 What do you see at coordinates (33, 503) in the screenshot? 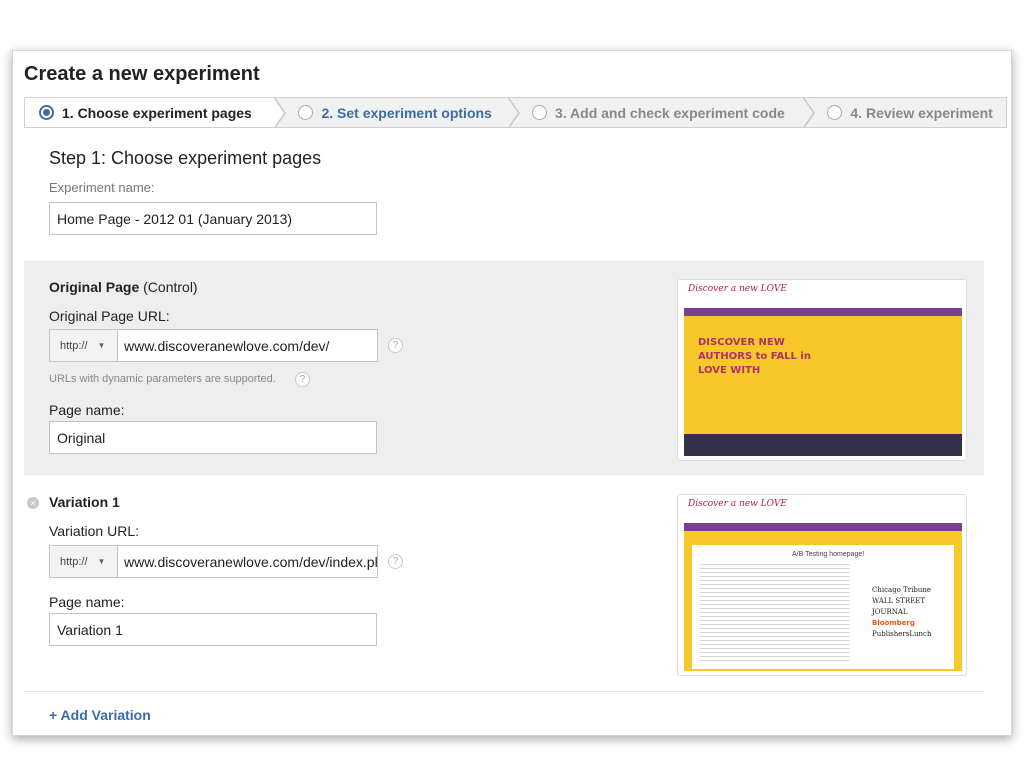
I see `remove-variation-icon: ×` at bounding box center [33, 503].